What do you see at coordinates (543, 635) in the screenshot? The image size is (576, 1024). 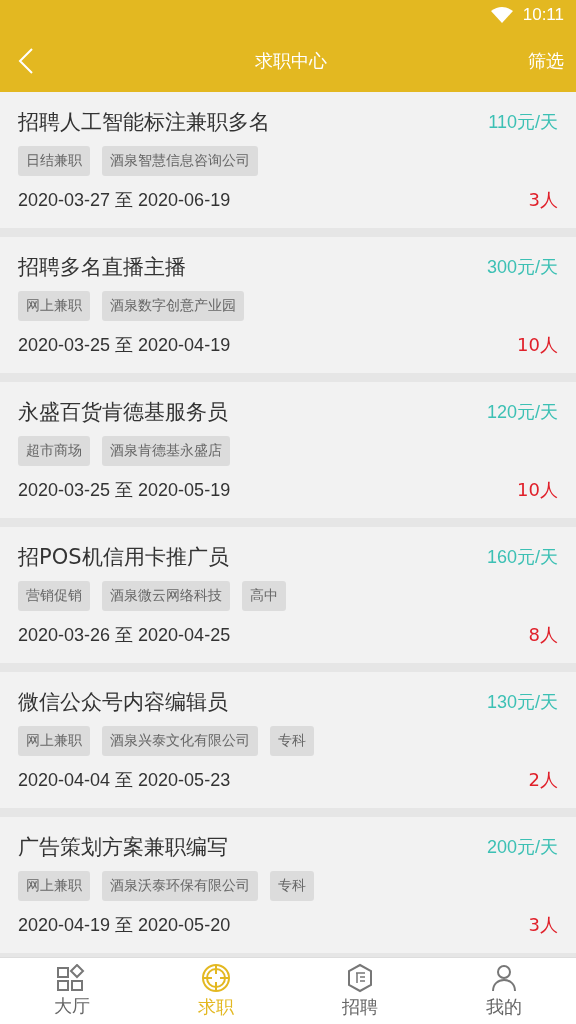 I see `job-headcount: 8人` at bounding box center [543, 635].